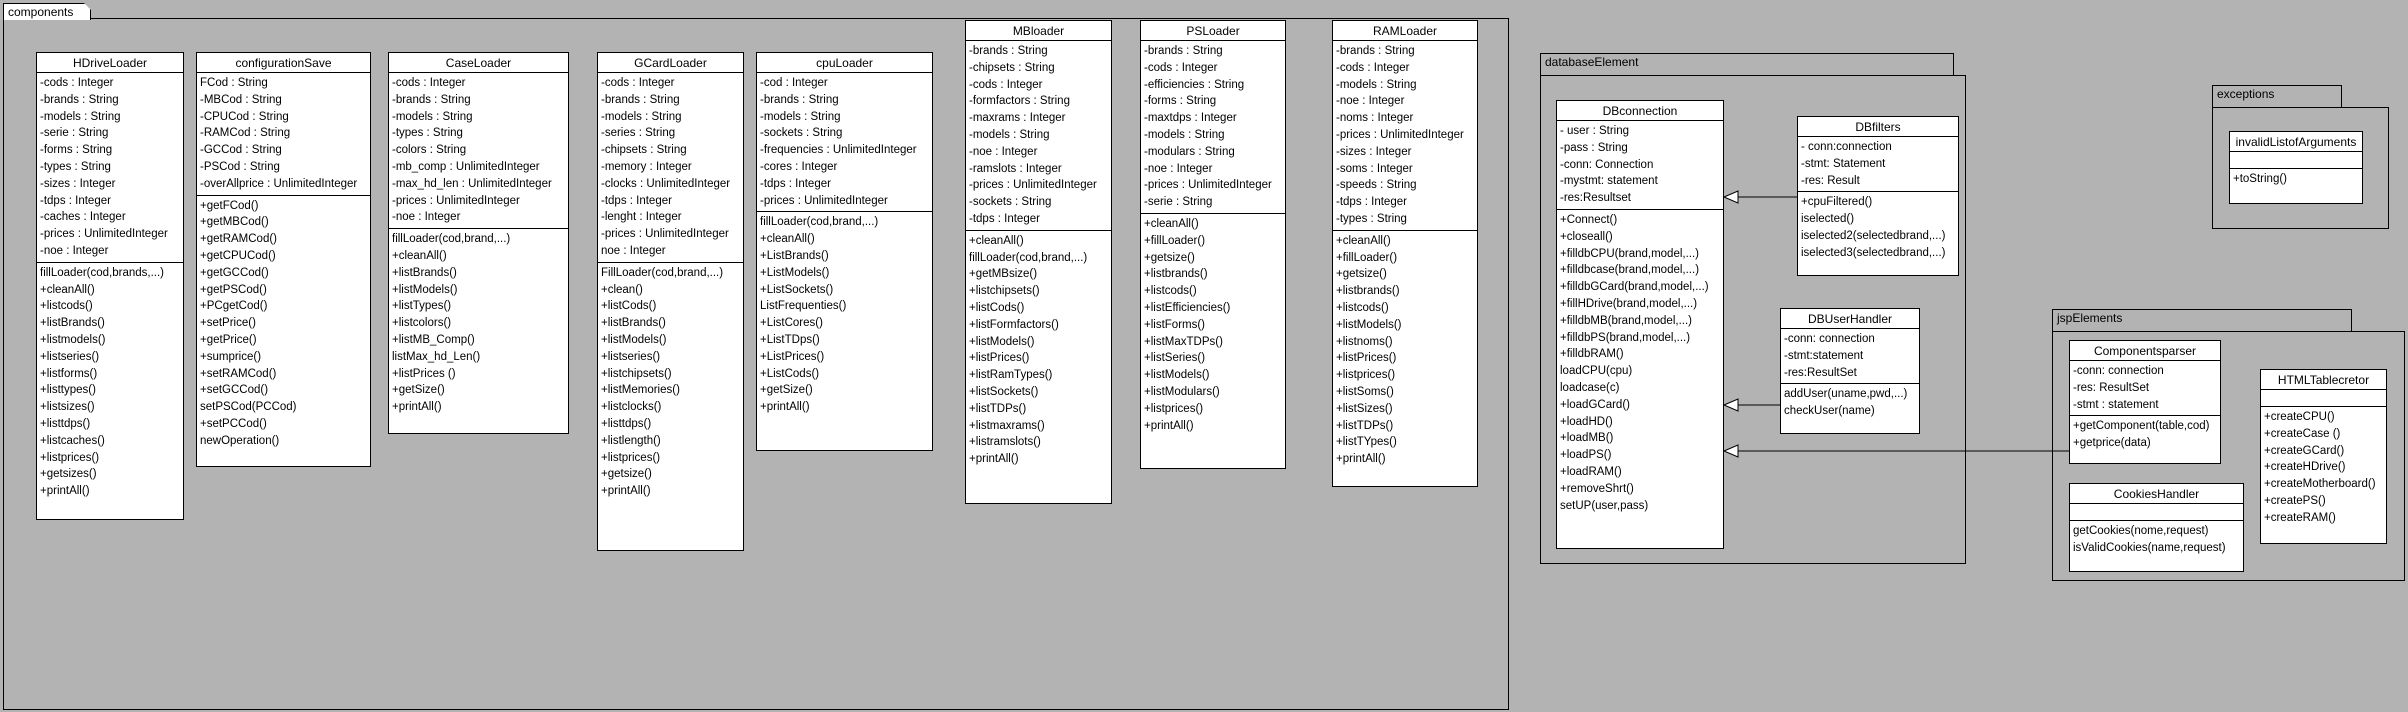 The width and height of the screenshot is (2408, 712). What do you see at coordinates (787, 239) in the screenshot?
I see `operation: +cleanAll()` at bounding box center [787, 239].